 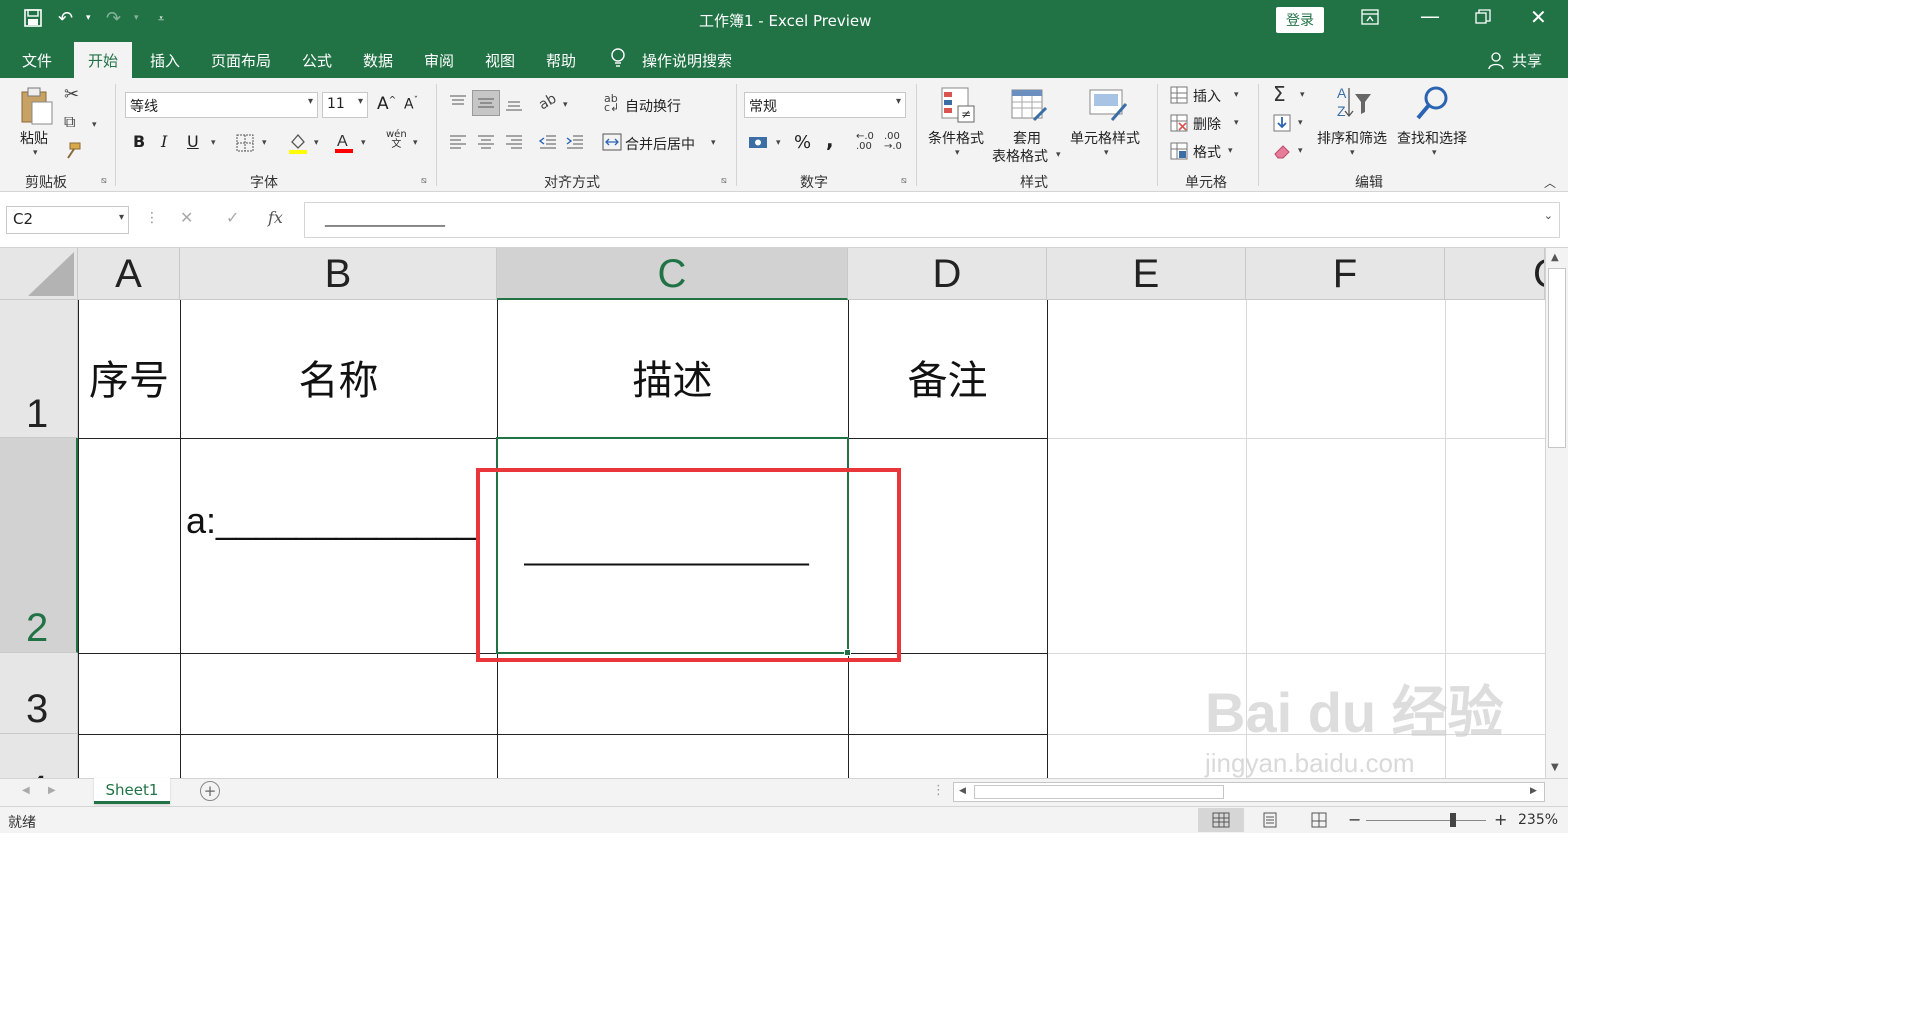 What do you see at coordinates (245, 145) in the screenshot?
I see `borders-icon` at bounding box center [245, 145].